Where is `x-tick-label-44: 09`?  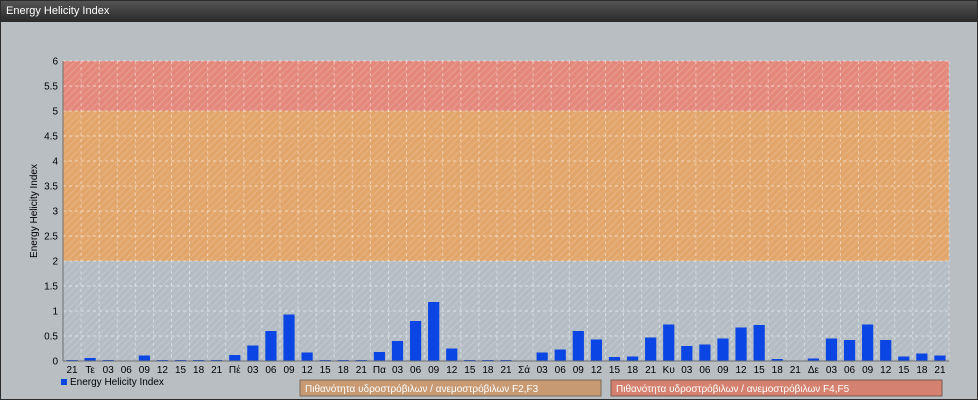
x-tick-label-44: 09 is located at coordinates (868, 370).